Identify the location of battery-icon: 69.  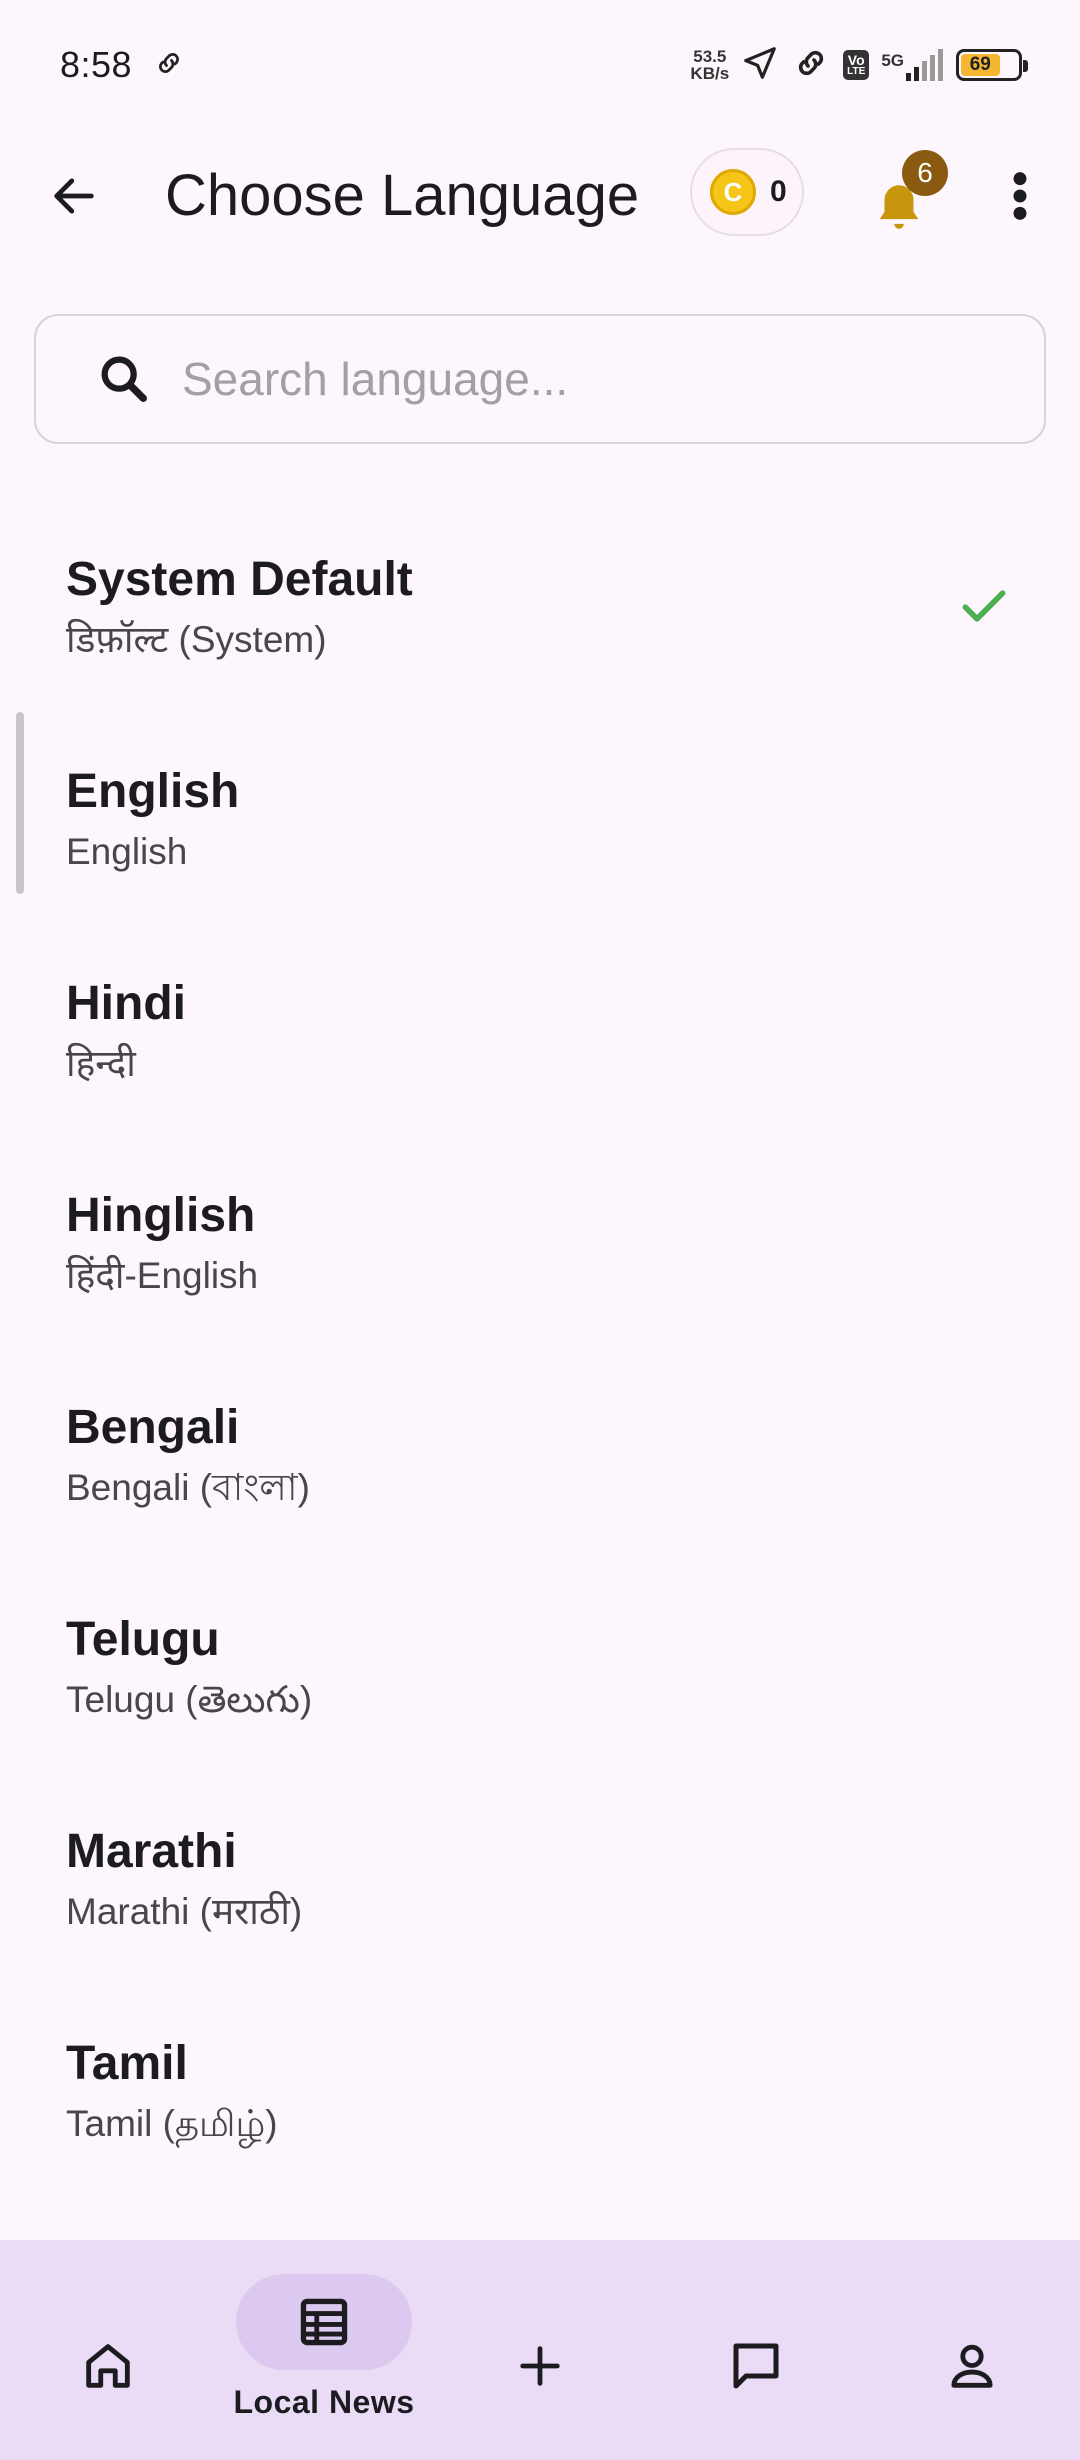
(992, 65).